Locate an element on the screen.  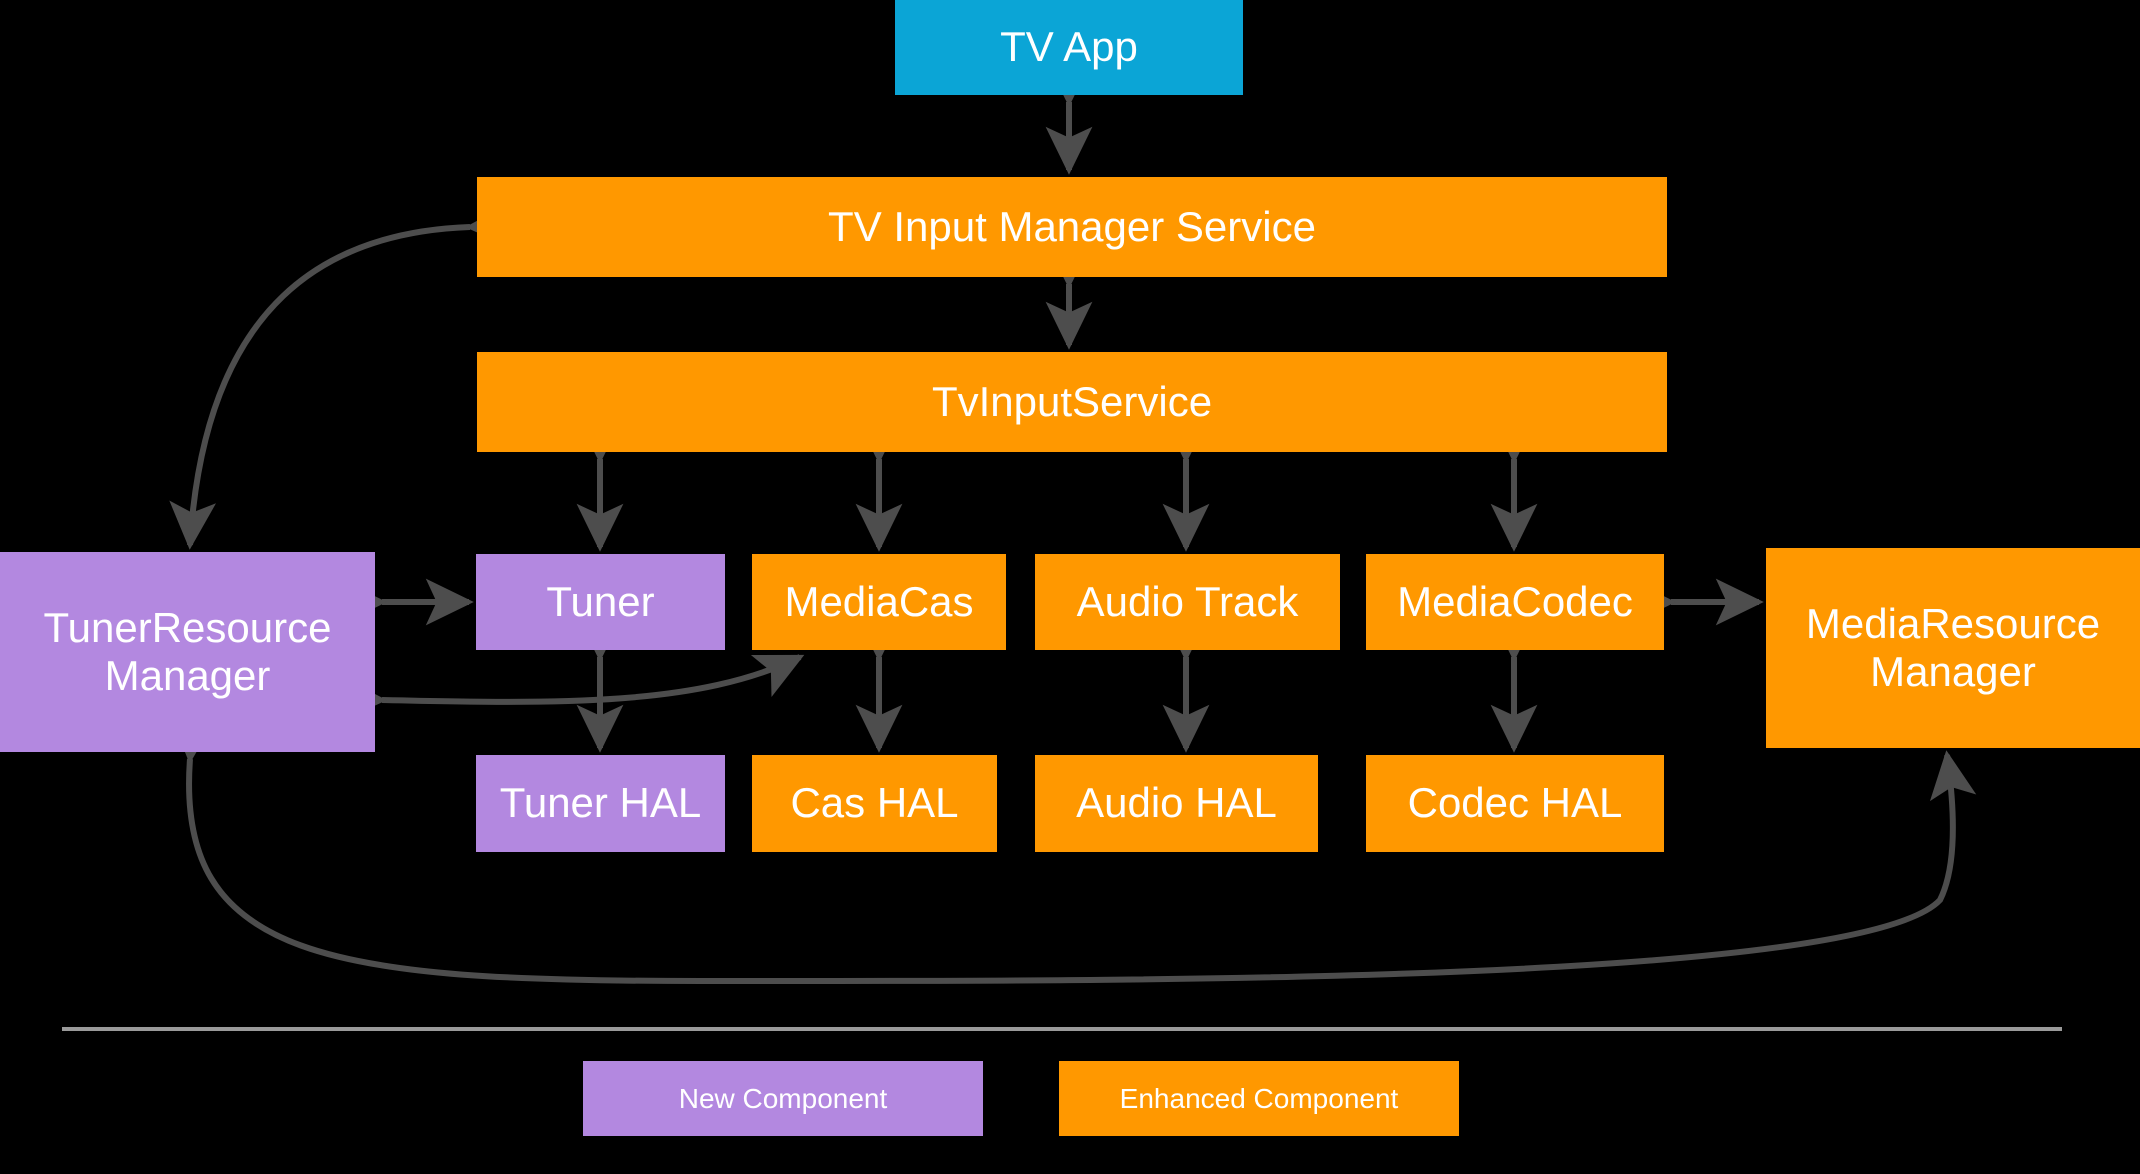
node-tuner-resource-manager-label: TunerResource Manager is located at coordinates (187, 651).